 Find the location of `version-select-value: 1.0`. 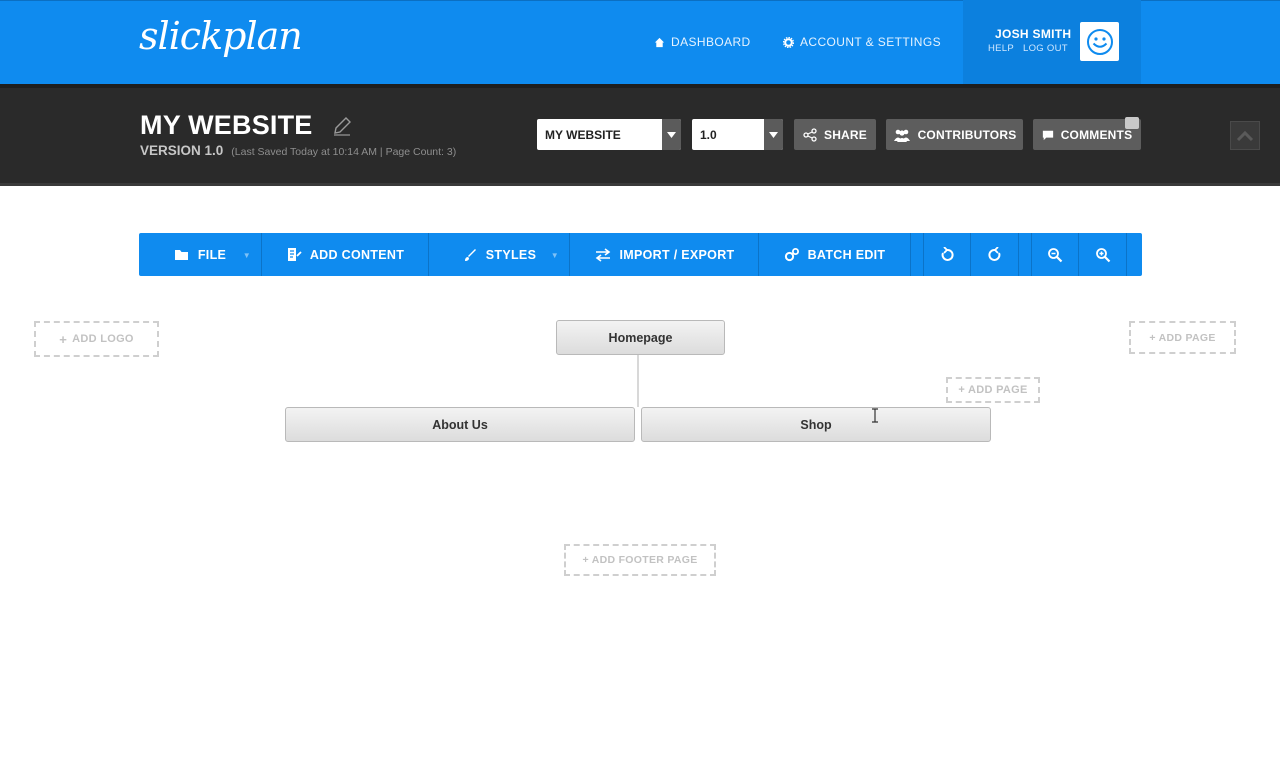

version-select-value: 1.0 is located at coordinates (708, 134).